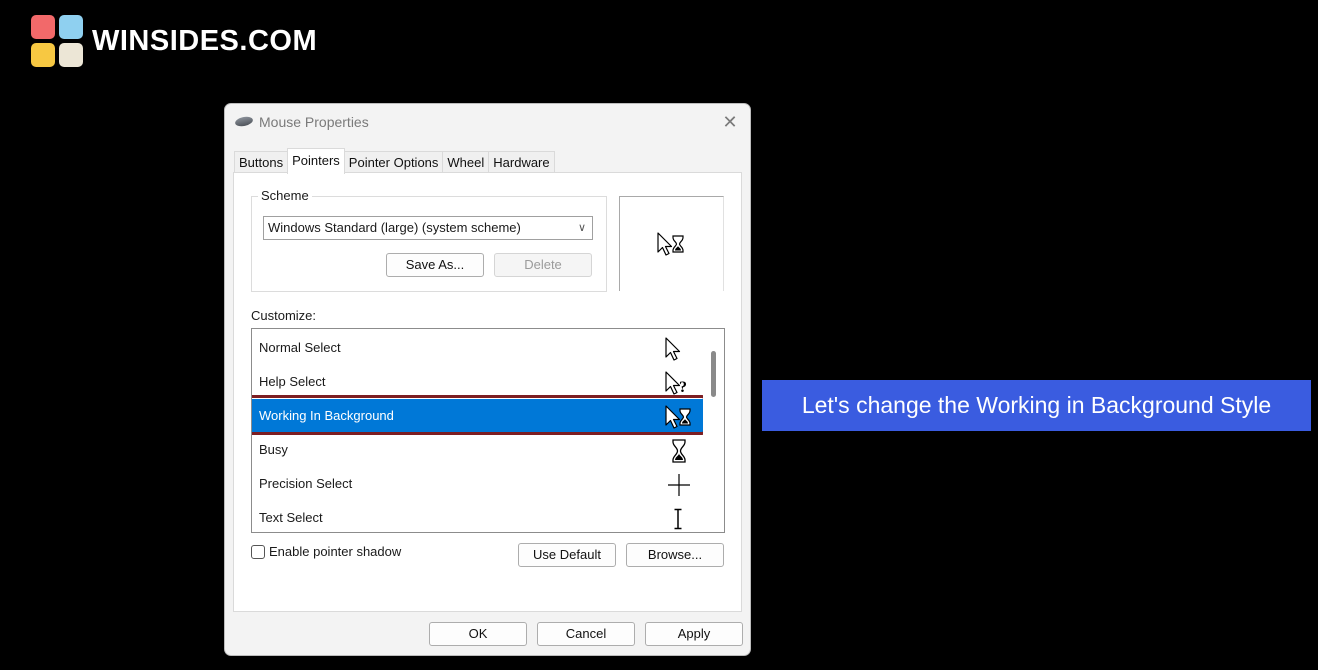 The width and height of the screenshot is (1318, 670). Describe the element at coordinates (478, 634) in the screenshot. I see `ok-button: OK` at that location.